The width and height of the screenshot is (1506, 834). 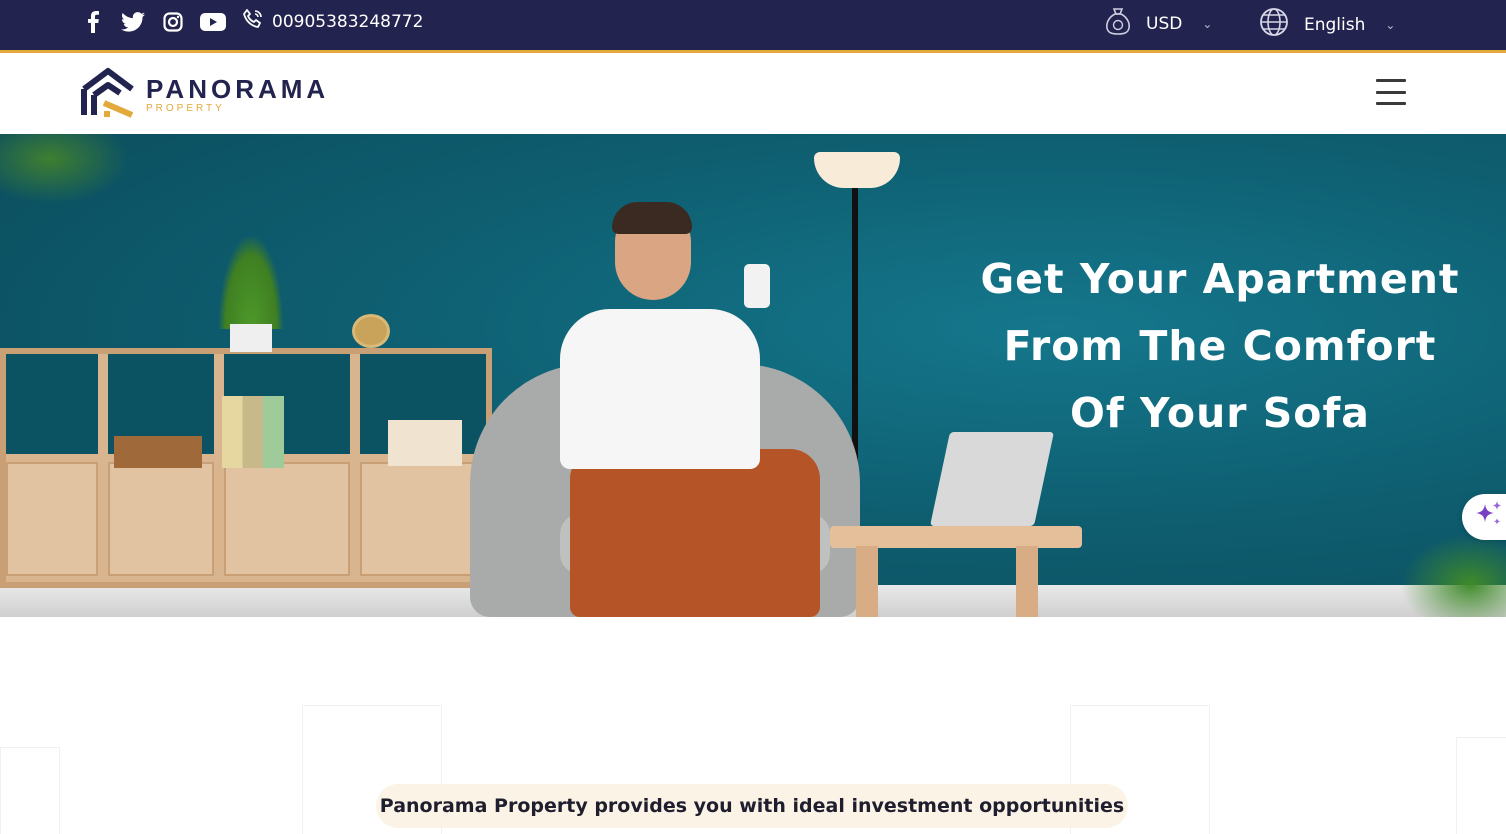 I want to click on hero-shelf-illustration, so click(x=246, y=468).